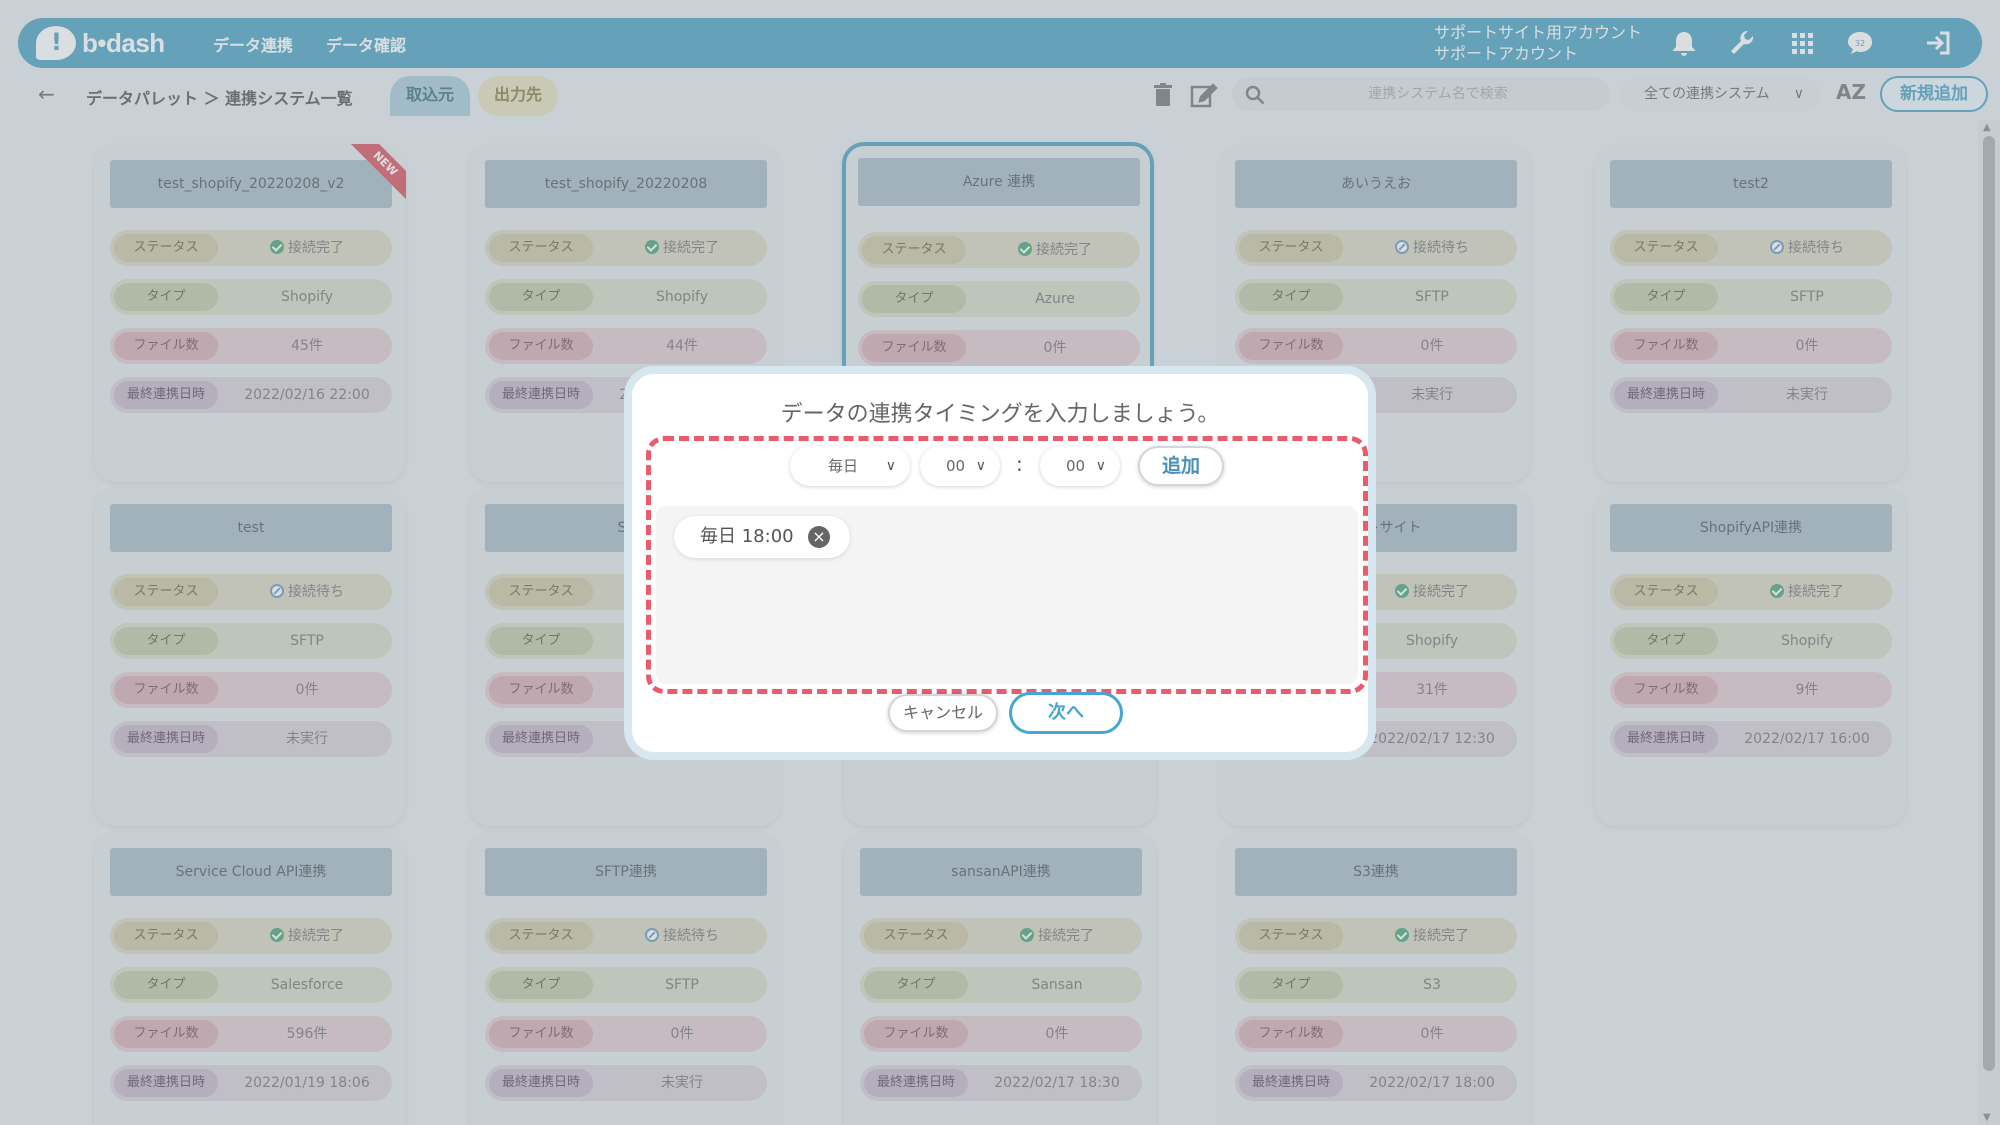 The height and width of the screenshot is (1125, 2000). Describe the element at coordinates (943, 713) in the screenshot. I see `cancel-button: キャンセル` at that location.